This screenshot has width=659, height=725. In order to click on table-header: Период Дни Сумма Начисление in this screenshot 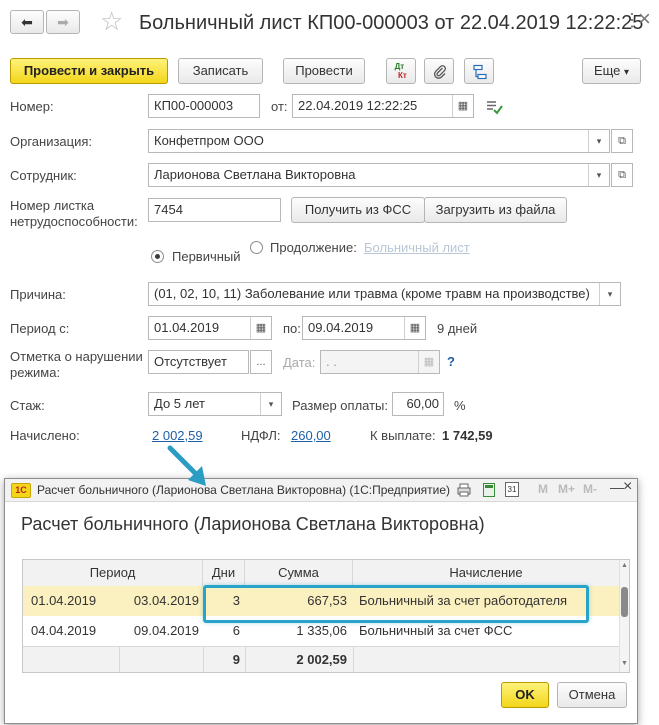, I will do `click(321, 573)`.